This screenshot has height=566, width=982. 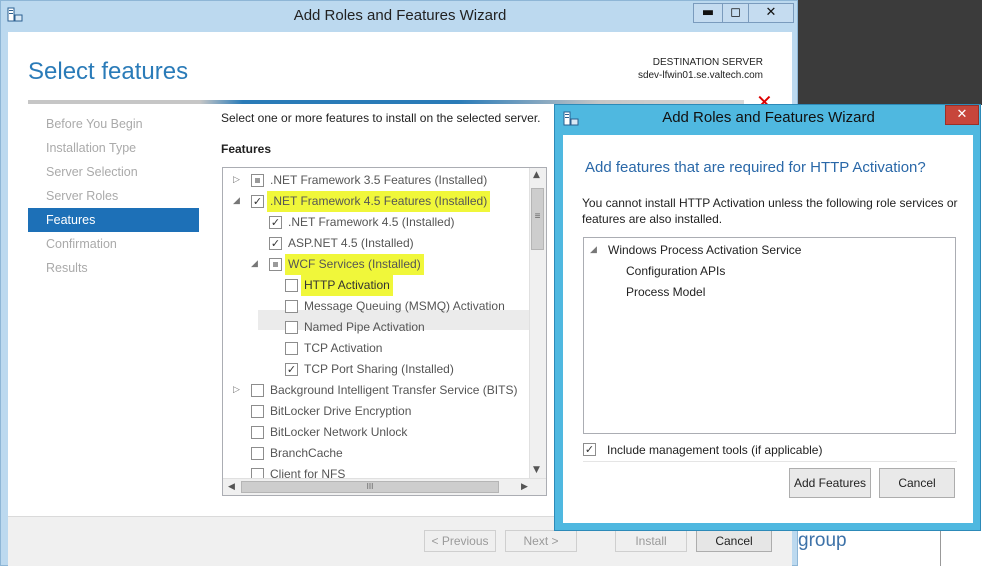 I want to click on scroll-down-arrow-icon: ▼, so click(x=536, y=470).